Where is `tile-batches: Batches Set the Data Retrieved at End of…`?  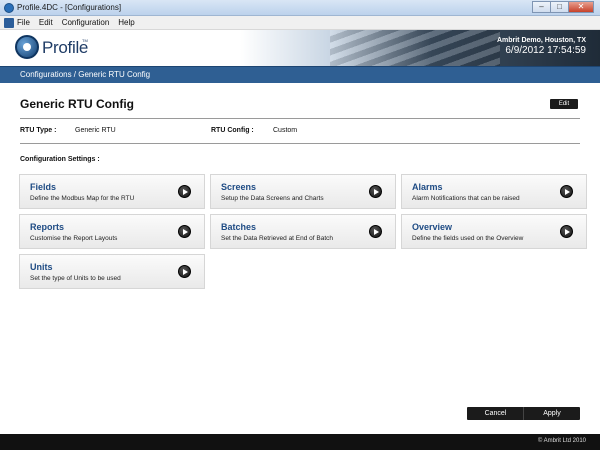 tile-batches: Batches Set the Data Retrieved at End of… is located at coordinates (303, 231).